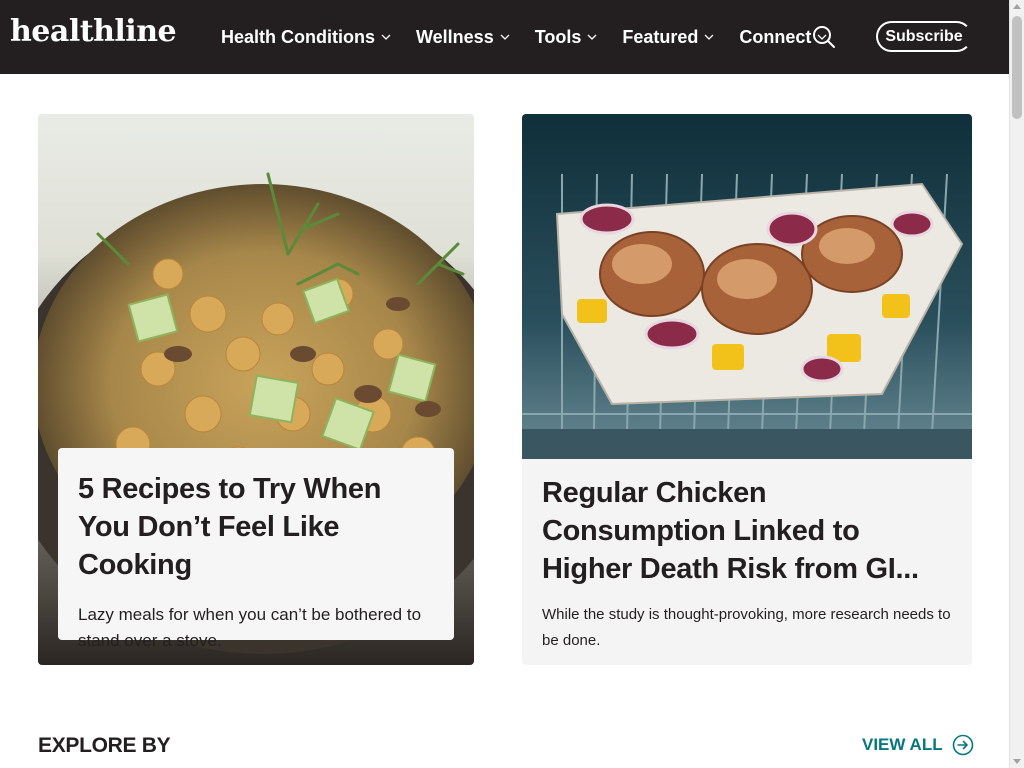 This screenshot has height=768, width=1024. I want to click on page-scrollbar, so click(1016, 384).